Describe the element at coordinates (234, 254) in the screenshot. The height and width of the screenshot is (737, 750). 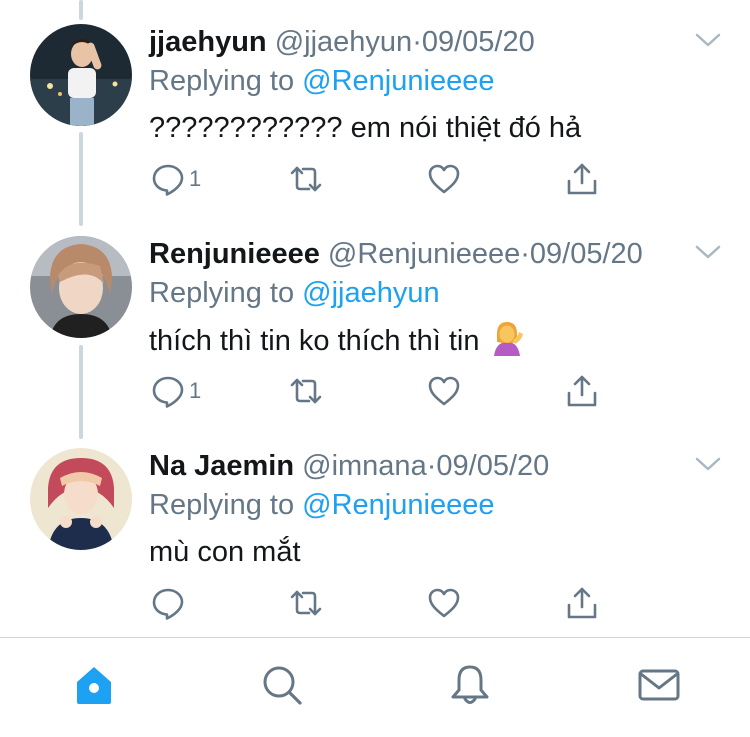
I see `display-name: Renjunieeee` at that location.